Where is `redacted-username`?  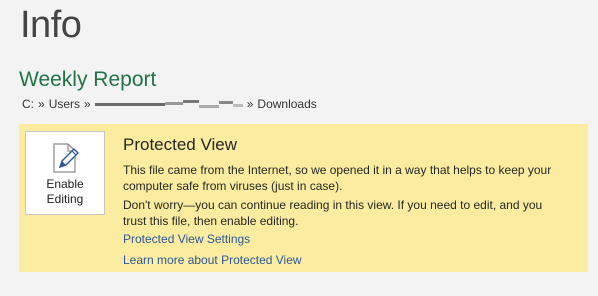 redacted-username is located at coordinates (168, 104).